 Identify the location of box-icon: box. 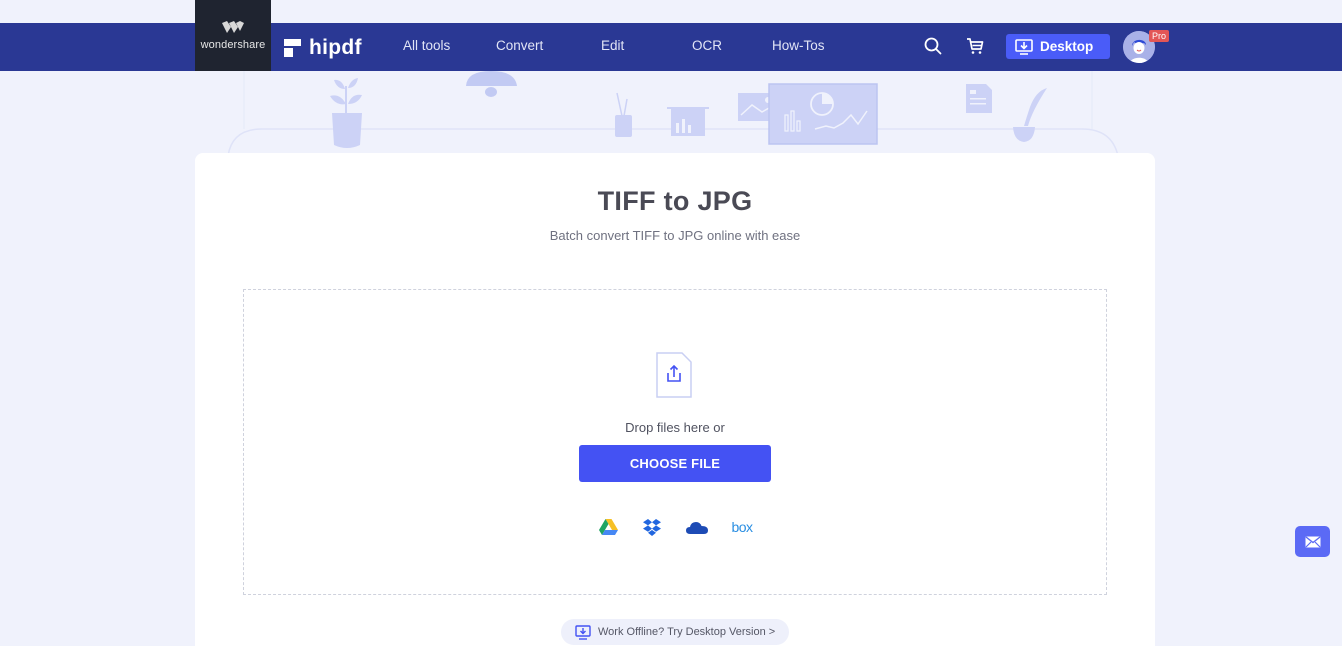
(742, 527).